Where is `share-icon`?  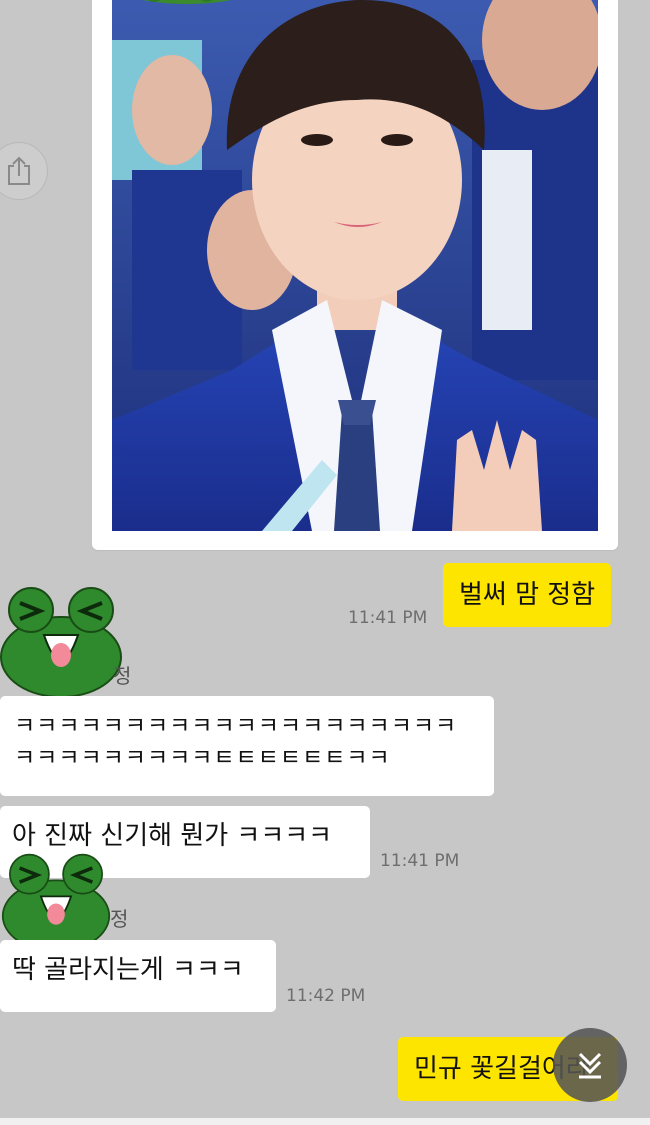
share-icon is located at coordinates (19, 170).